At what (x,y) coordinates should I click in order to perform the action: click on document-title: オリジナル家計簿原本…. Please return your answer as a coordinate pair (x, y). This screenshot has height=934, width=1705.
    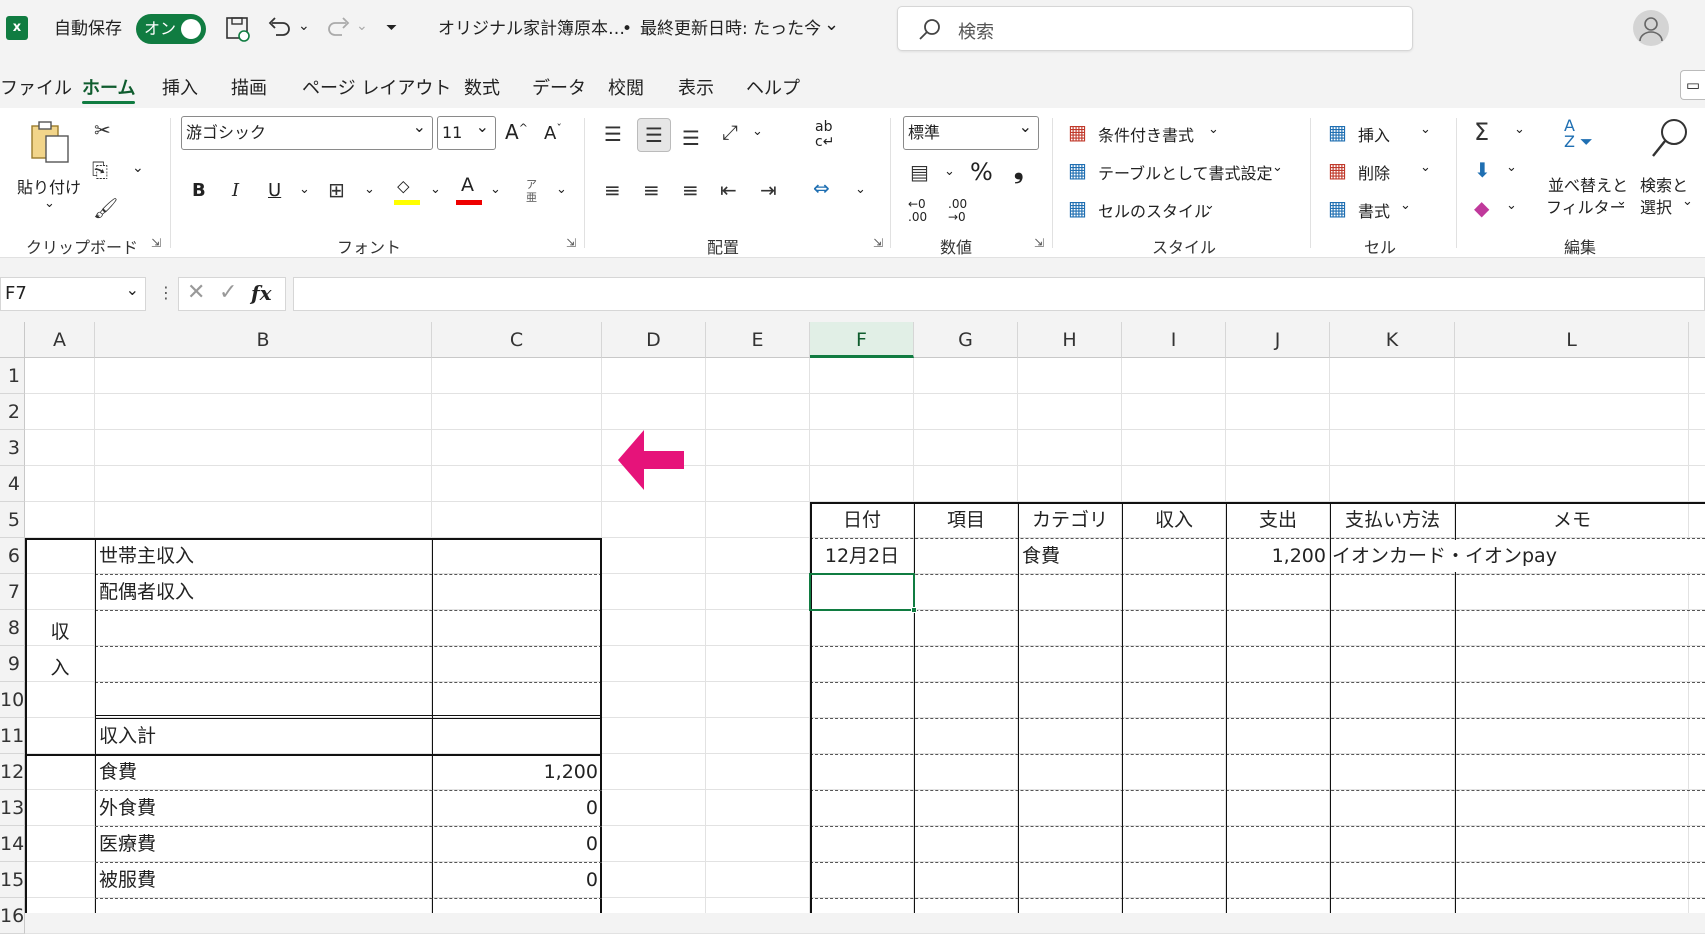
    Looking at the image, I should click on (531, 29).